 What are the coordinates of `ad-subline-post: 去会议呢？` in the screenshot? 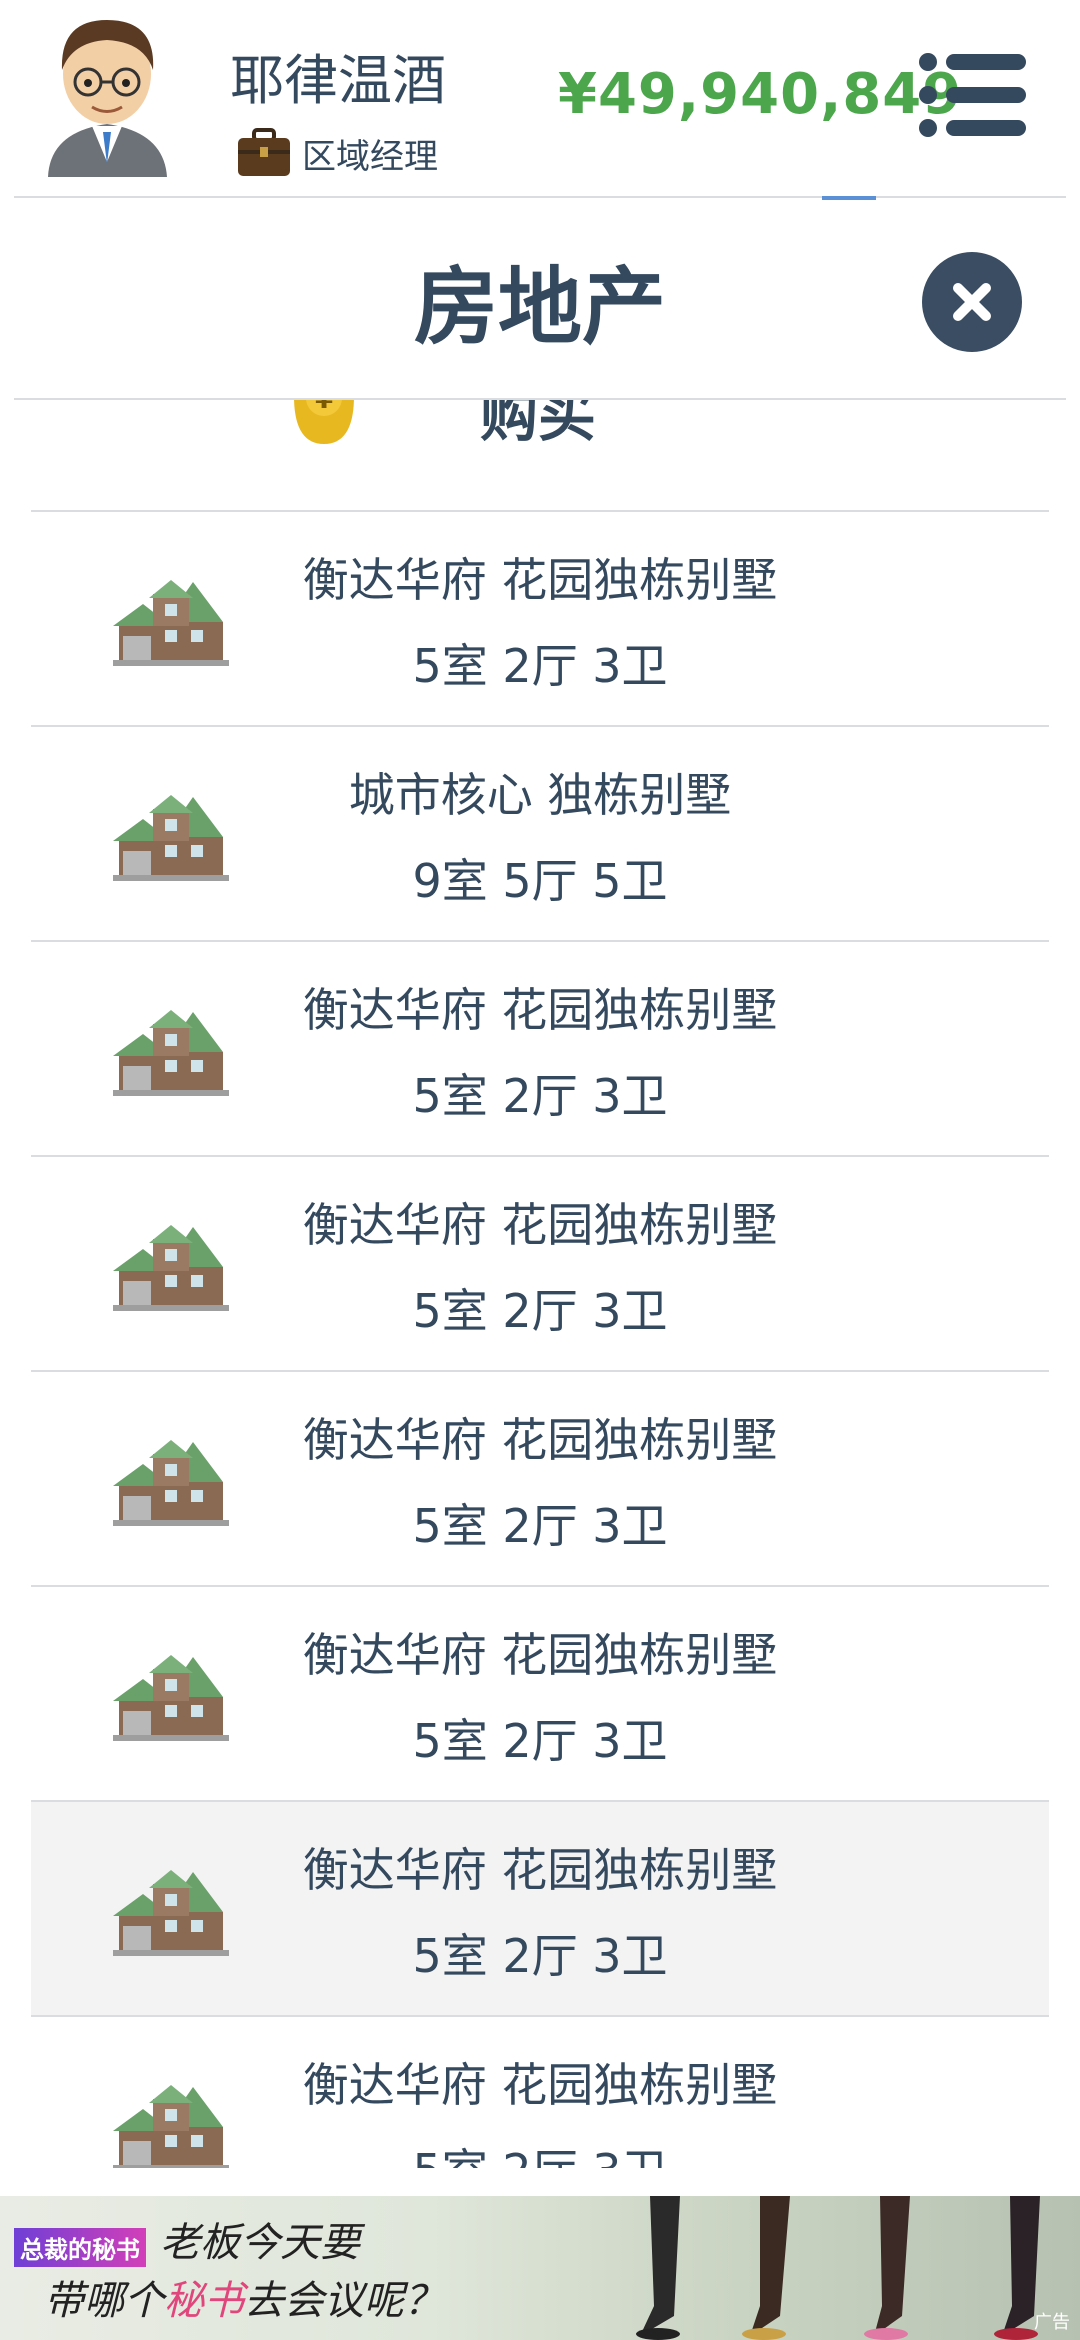 It's located at (344, 2301).